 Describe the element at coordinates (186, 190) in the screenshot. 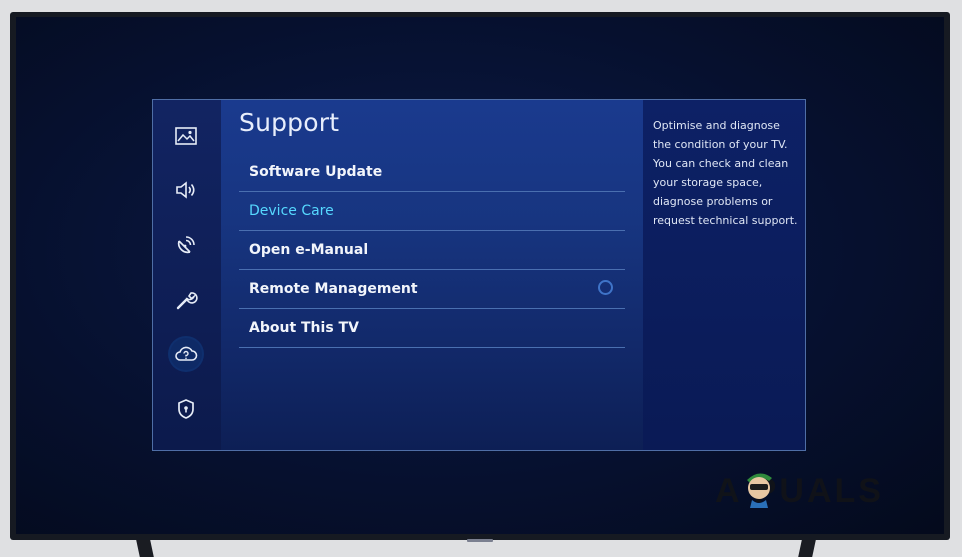

I see `sound-icon` at that location.